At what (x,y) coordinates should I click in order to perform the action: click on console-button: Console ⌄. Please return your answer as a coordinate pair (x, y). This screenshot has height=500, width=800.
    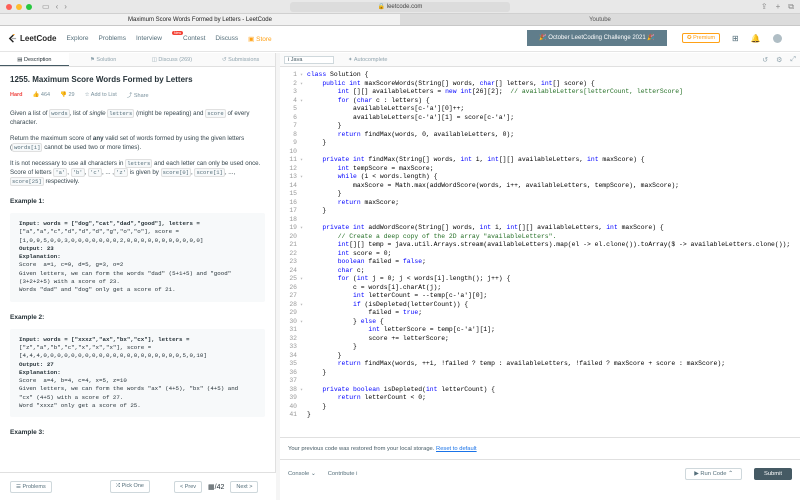
    Looking at the image, I should click on (302, 474).